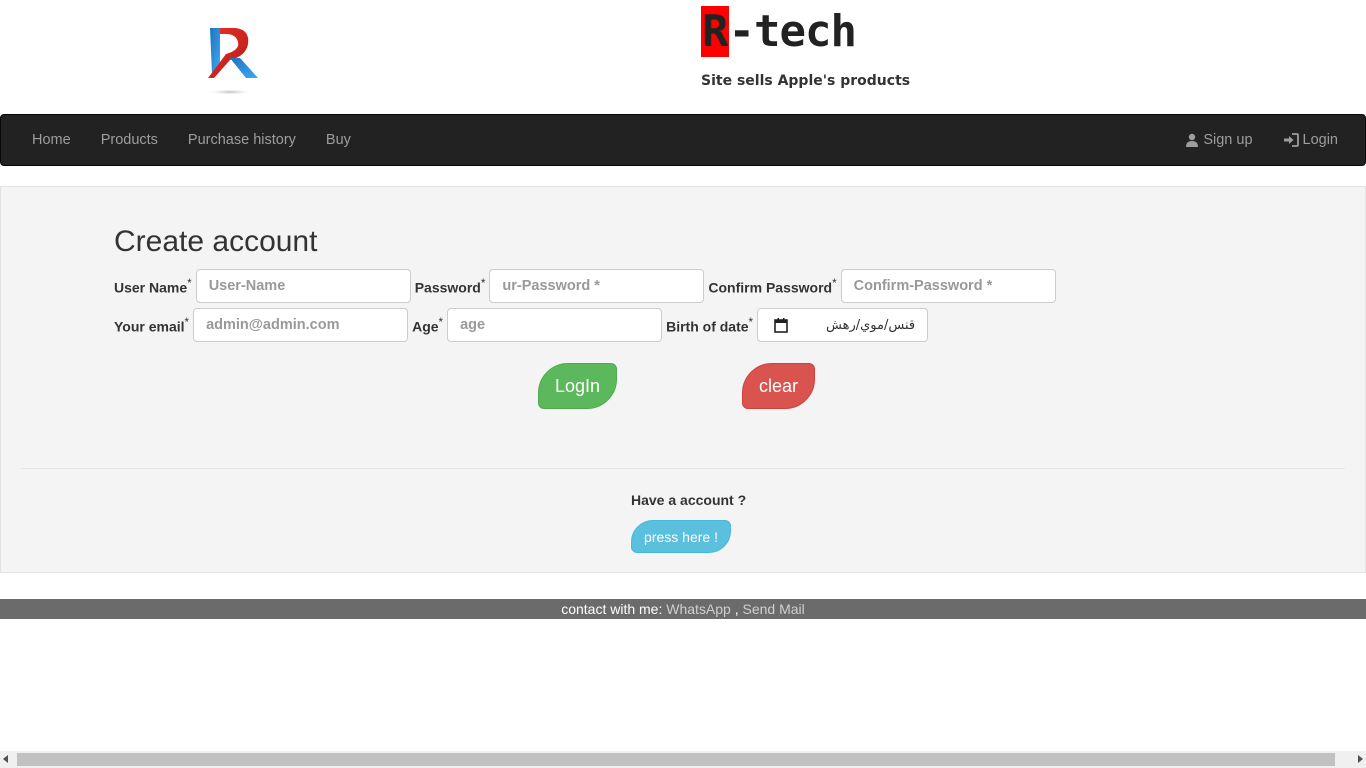  Describe the element at coordinates (1320, 140) in the screenshot. I see `login-label: Login` at that location.